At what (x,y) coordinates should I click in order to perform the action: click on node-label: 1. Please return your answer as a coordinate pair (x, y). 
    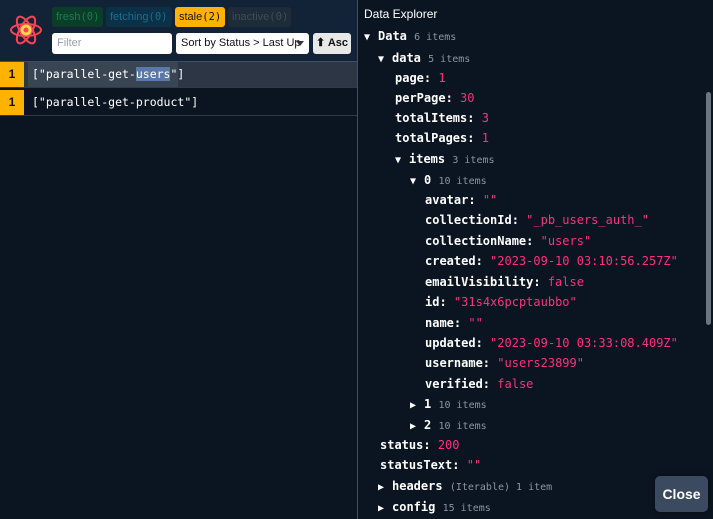
    Looking at the image, I should click on (428, 404).